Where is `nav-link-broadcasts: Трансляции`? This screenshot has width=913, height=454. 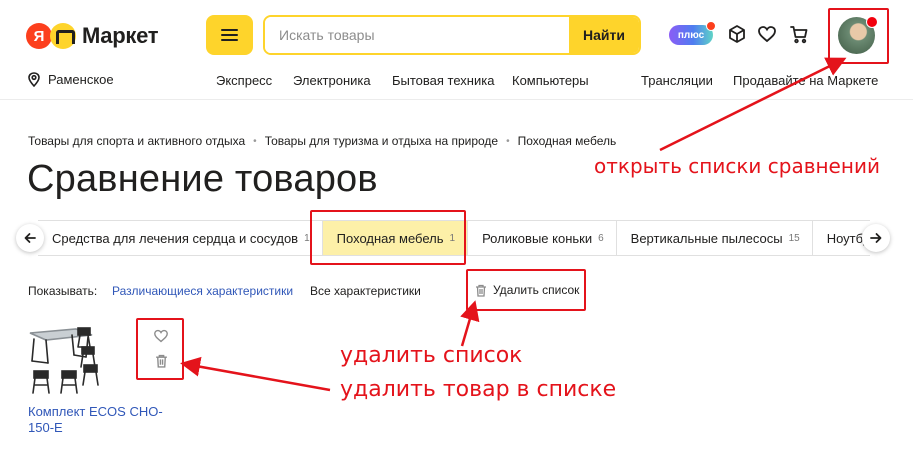 nav-link-broadcasts: Трансляции is located at coordinates (677, 80).